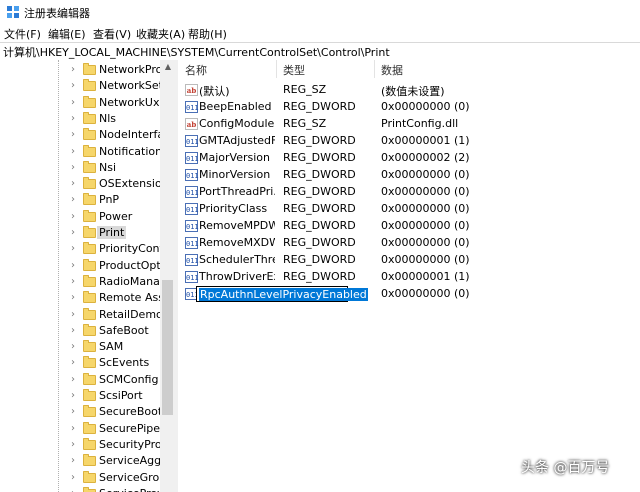 Image resolution: width=640 pixels, height=492 pixels. I want to click on tree-item: › SecurePipeSe, so click(80, 429).